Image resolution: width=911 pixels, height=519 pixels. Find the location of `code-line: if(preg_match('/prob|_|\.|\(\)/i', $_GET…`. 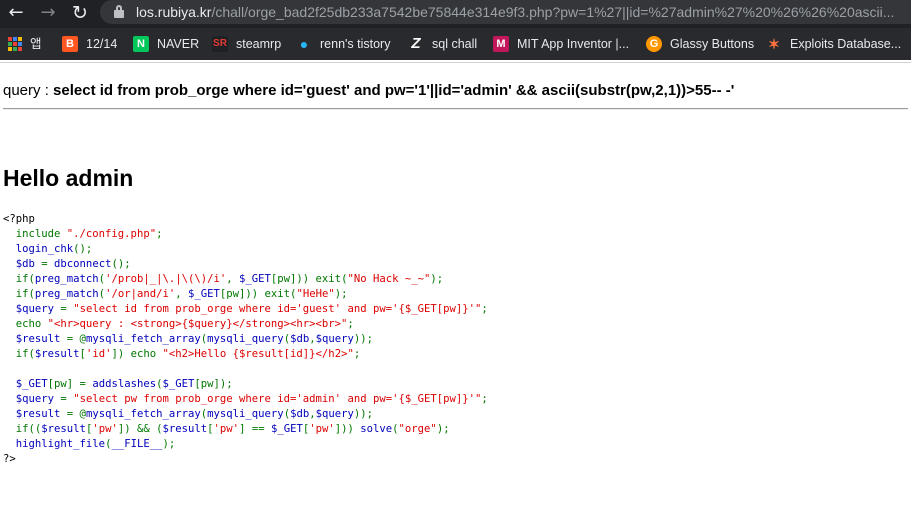

code-line: if(preg_match('/prob|_|\.|\(\)/i', $_GET… is located at coordinates (223, 279).